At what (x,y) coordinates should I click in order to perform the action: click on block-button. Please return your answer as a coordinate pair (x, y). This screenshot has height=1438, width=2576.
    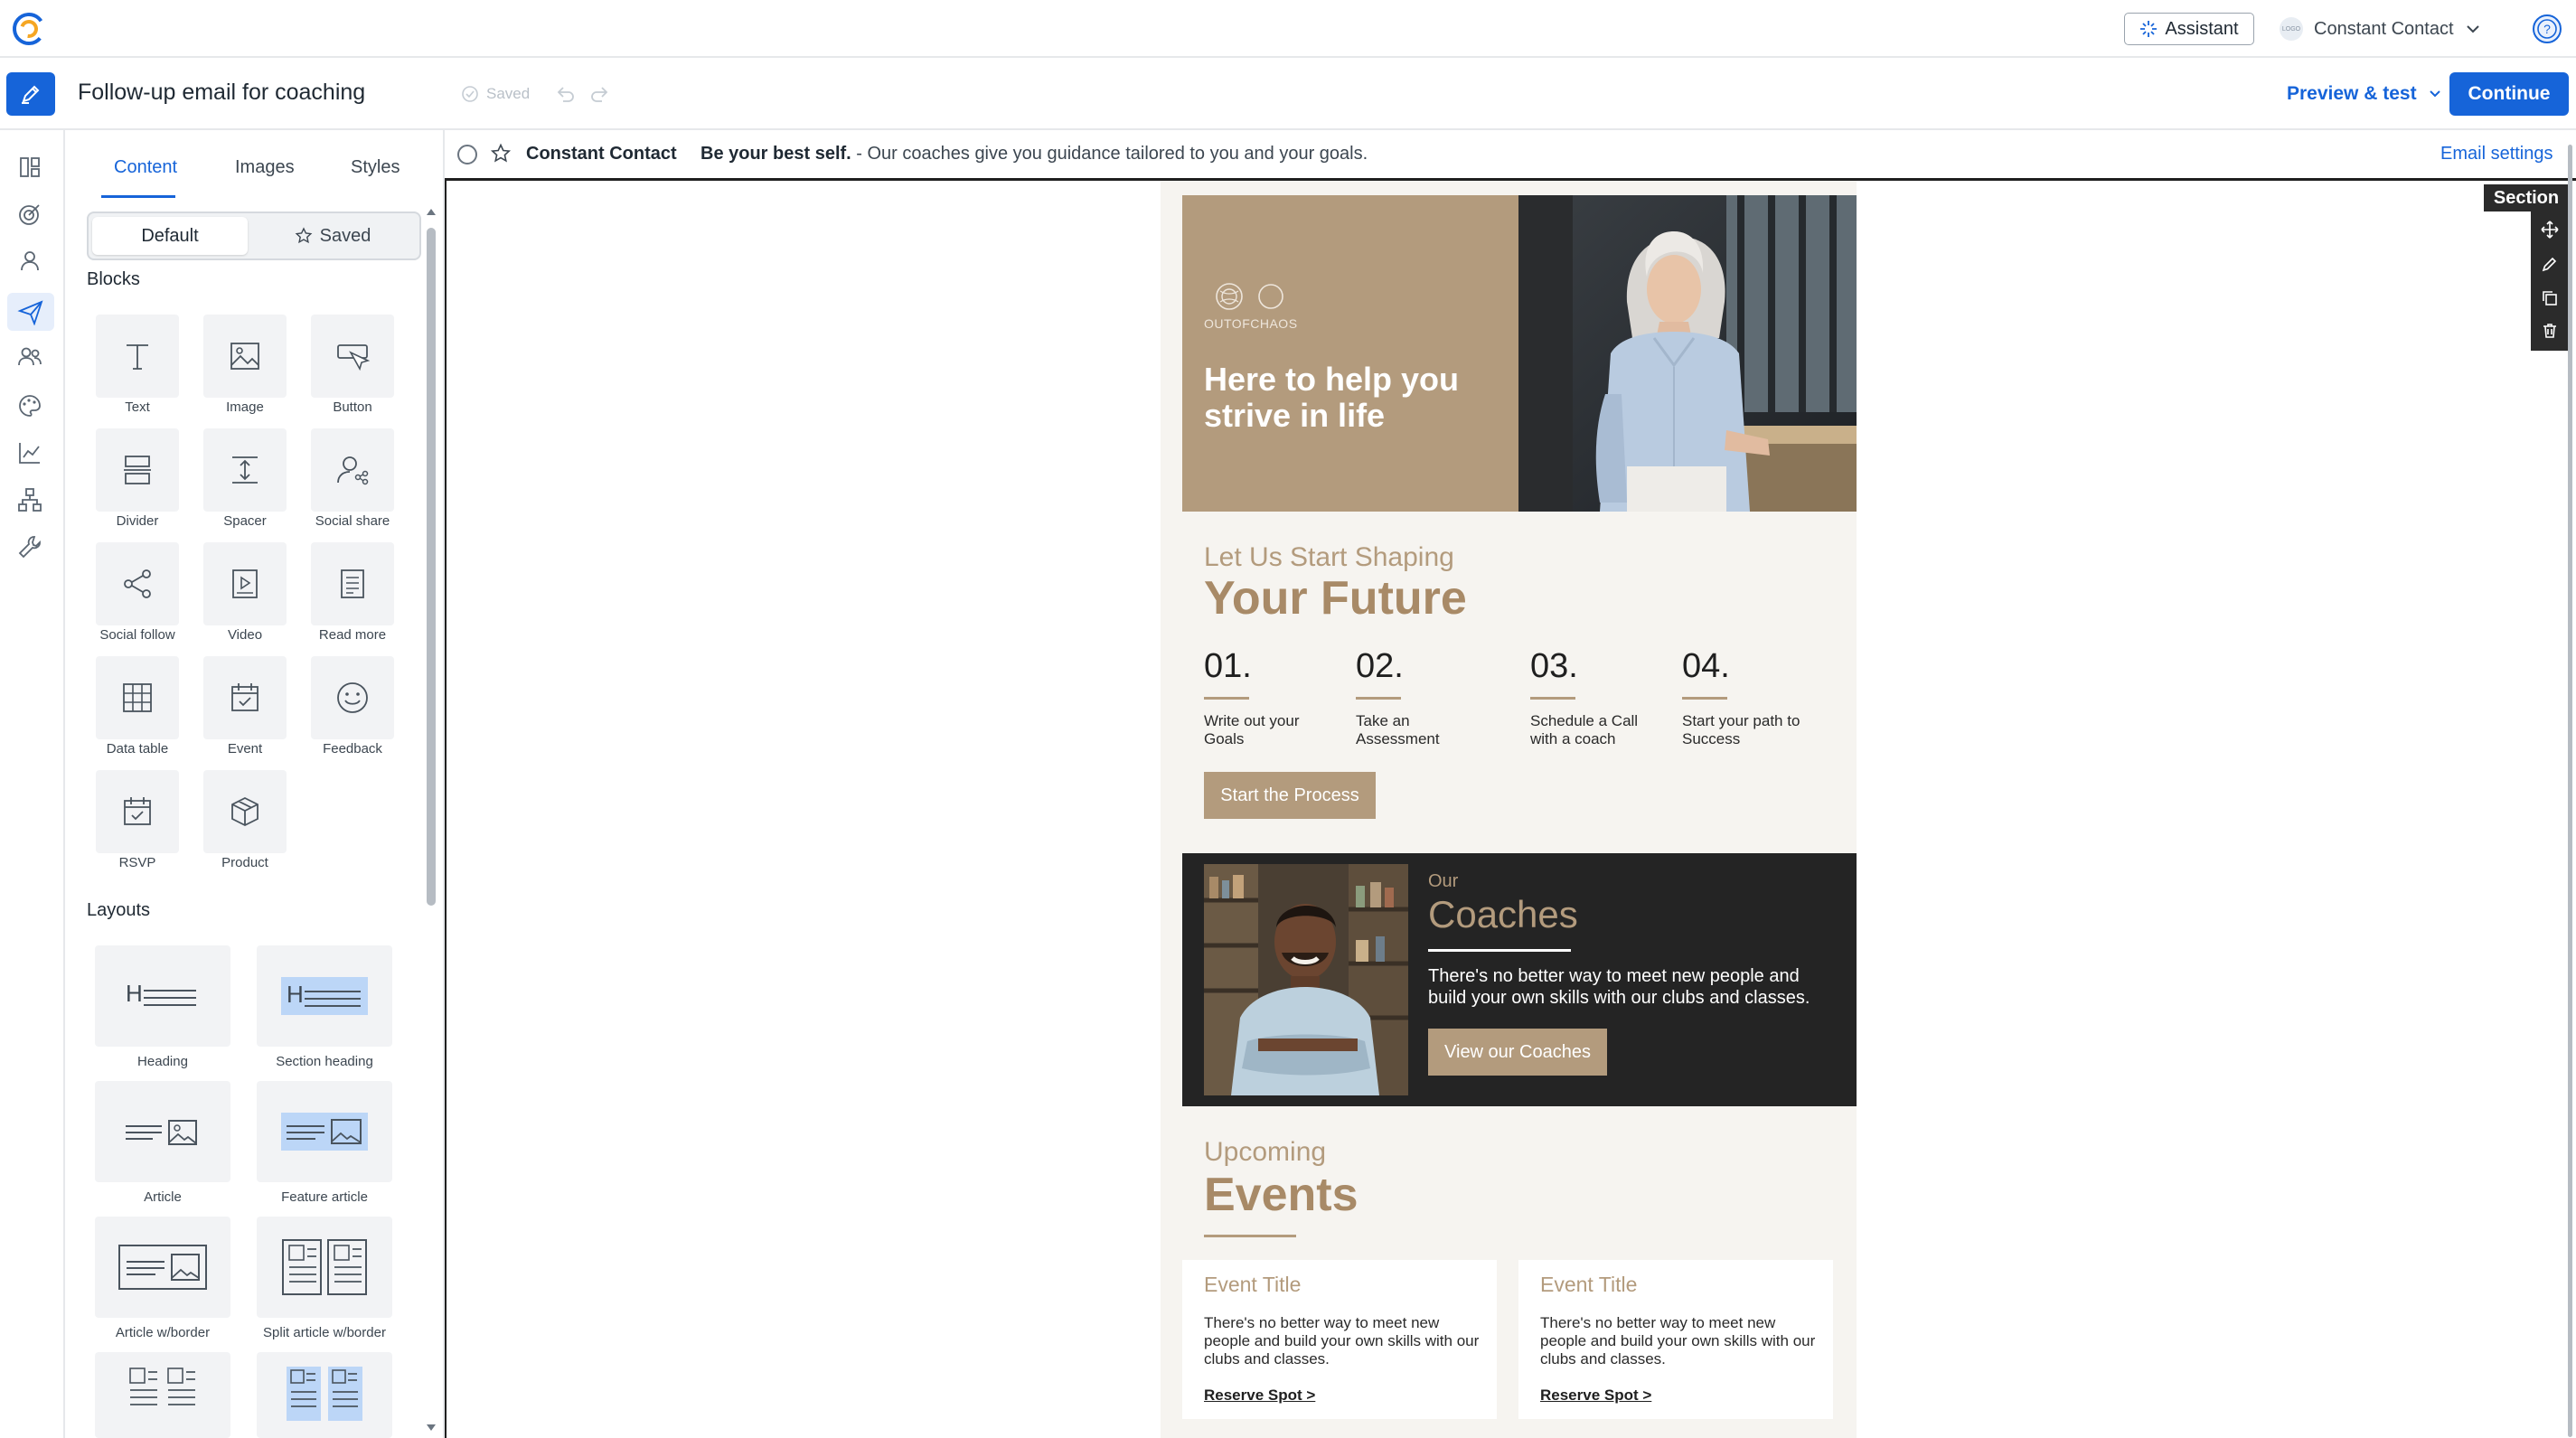
    Looking at the image, I should click on (353, 356).